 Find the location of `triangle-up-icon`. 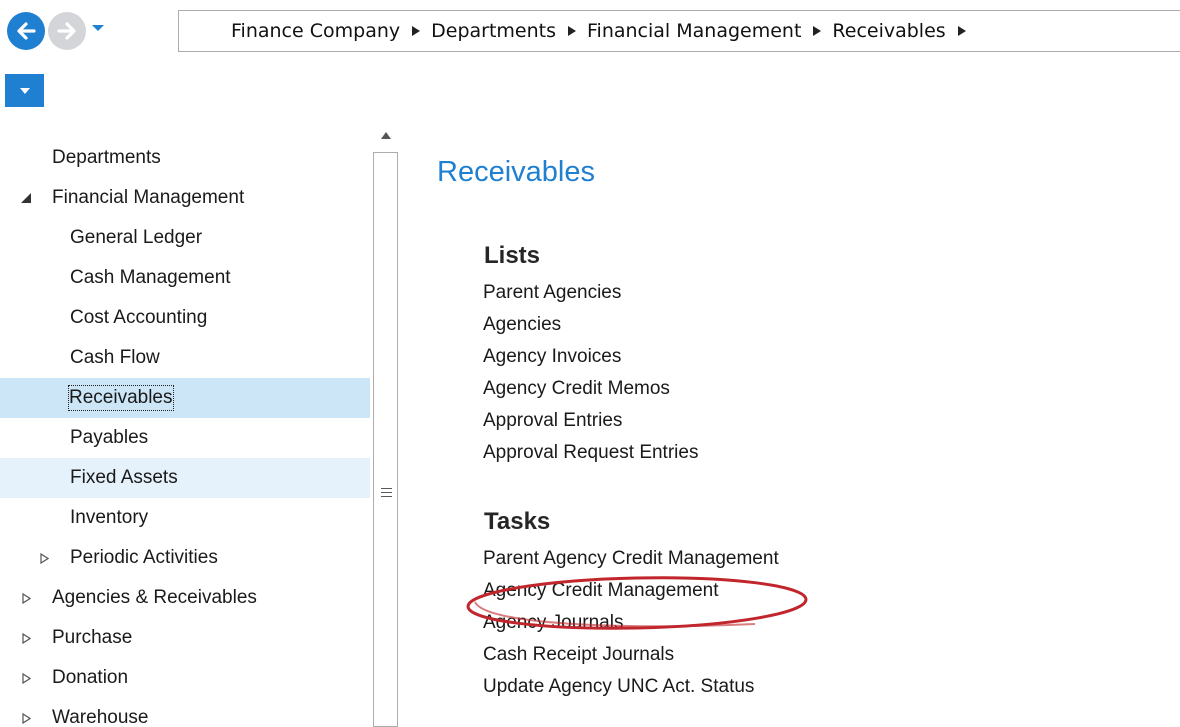

triangle-up-icon is located at coordinates (385, 135).